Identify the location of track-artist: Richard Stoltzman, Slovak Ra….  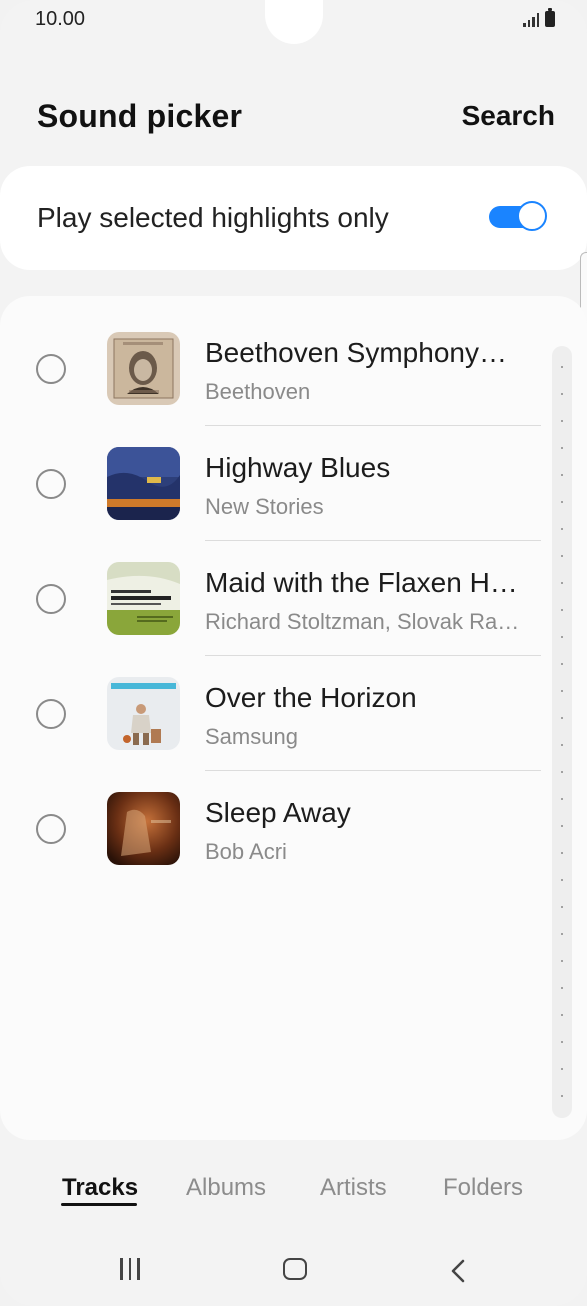
(362, 621).